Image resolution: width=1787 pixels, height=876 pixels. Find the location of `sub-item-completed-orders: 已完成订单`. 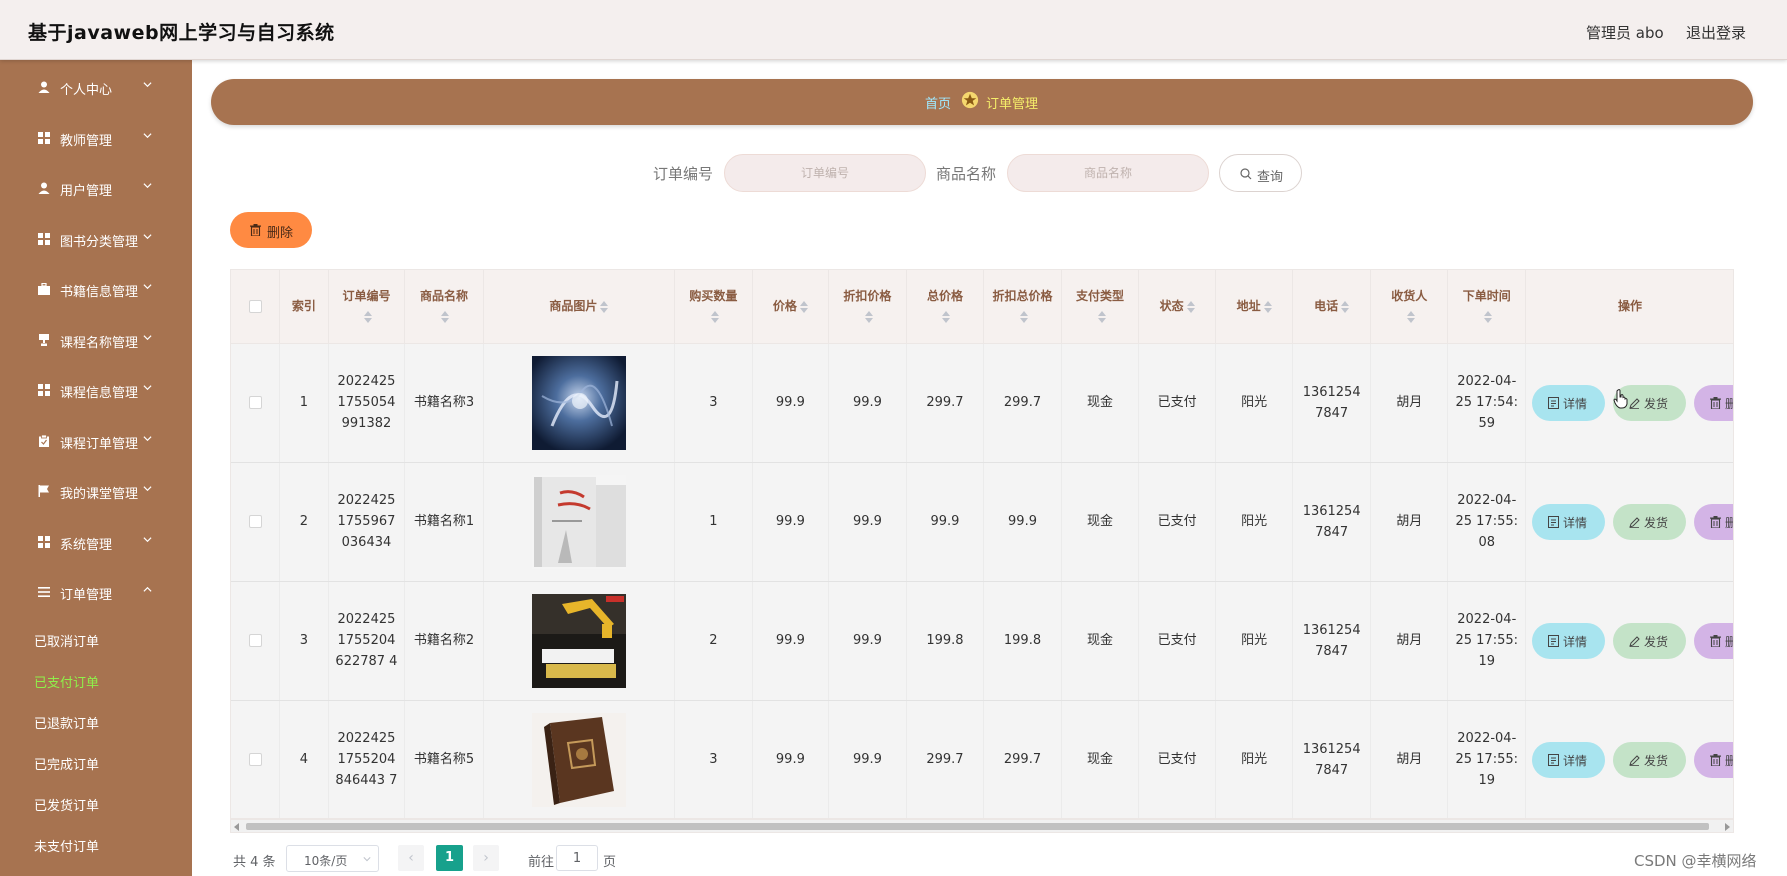

sub-item-completed-orders: 已完成订单 is located at coordinates (66, 763).